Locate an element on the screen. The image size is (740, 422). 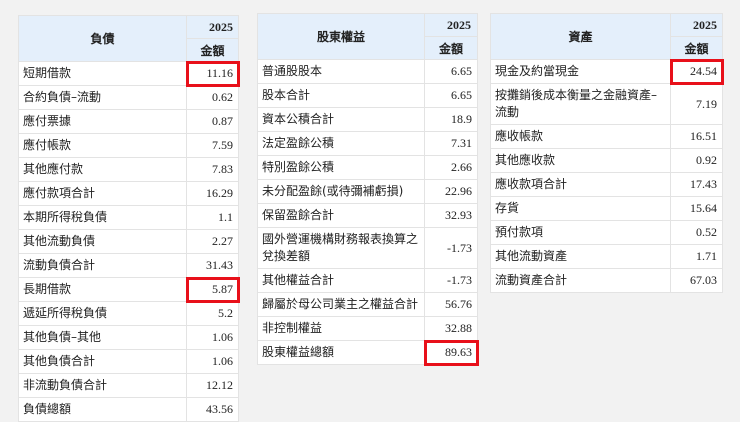
row-label: 其他應收款 is located at coordinates (580, 160).